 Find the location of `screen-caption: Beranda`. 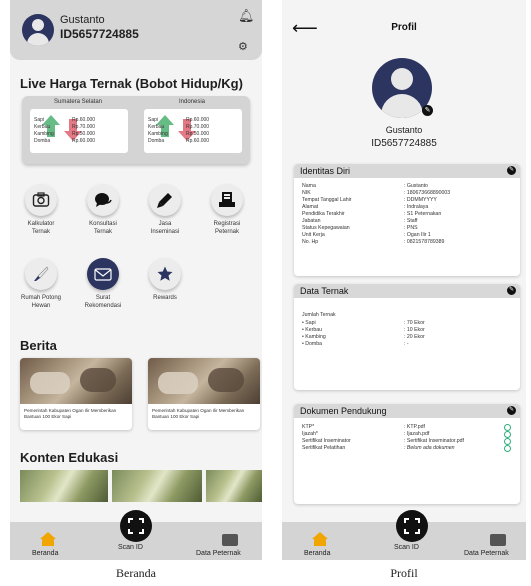

screen-caption: Beranda is located at coordinates (136, 573).